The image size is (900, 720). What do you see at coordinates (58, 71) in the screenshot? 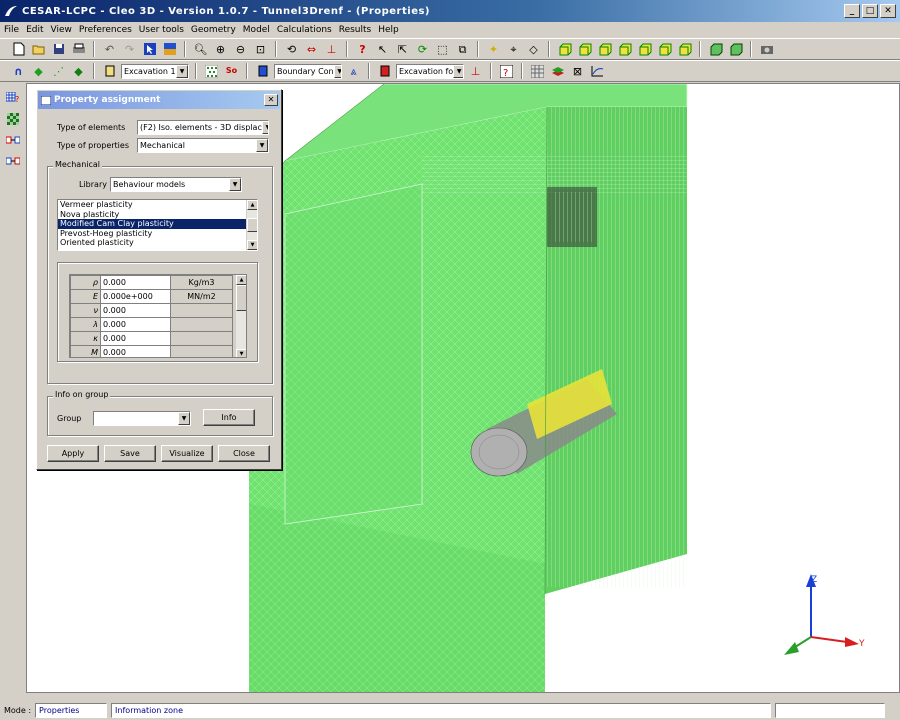
I see `node-line-icon: ⋰` at bounding box center [58, 71].